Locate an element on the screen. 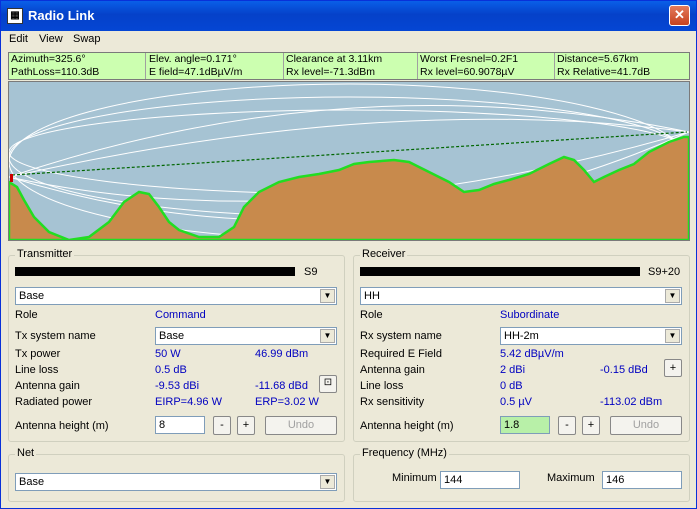  rx-meter-label: S9+20 is located at coordinates (664, 272).